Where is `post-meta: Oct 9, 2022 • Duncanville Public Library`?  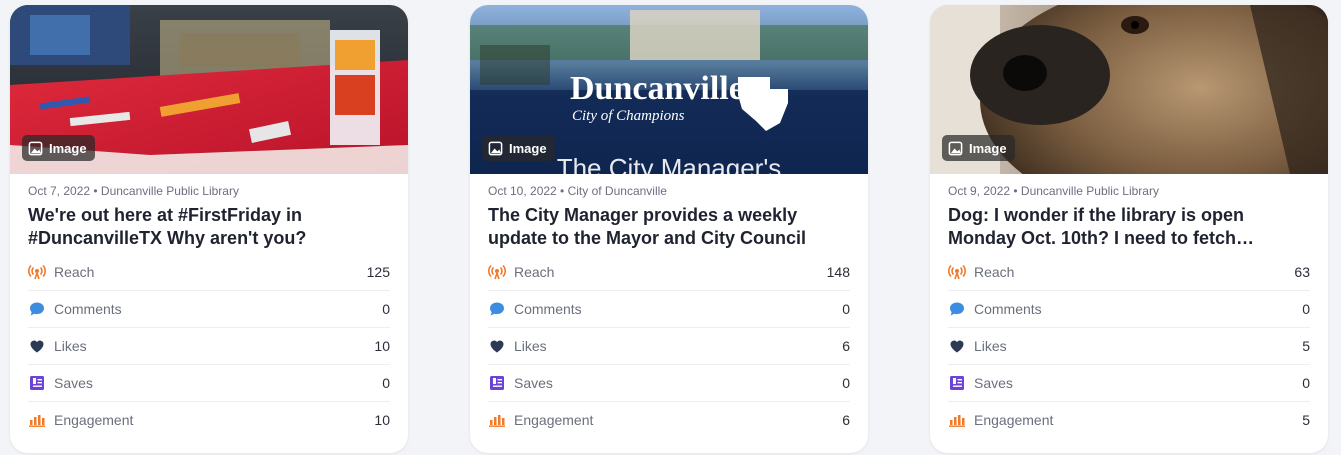 post-meta: Oct 9, 2022 • Duncanville Public Library is located at coordinates (1053, 191).